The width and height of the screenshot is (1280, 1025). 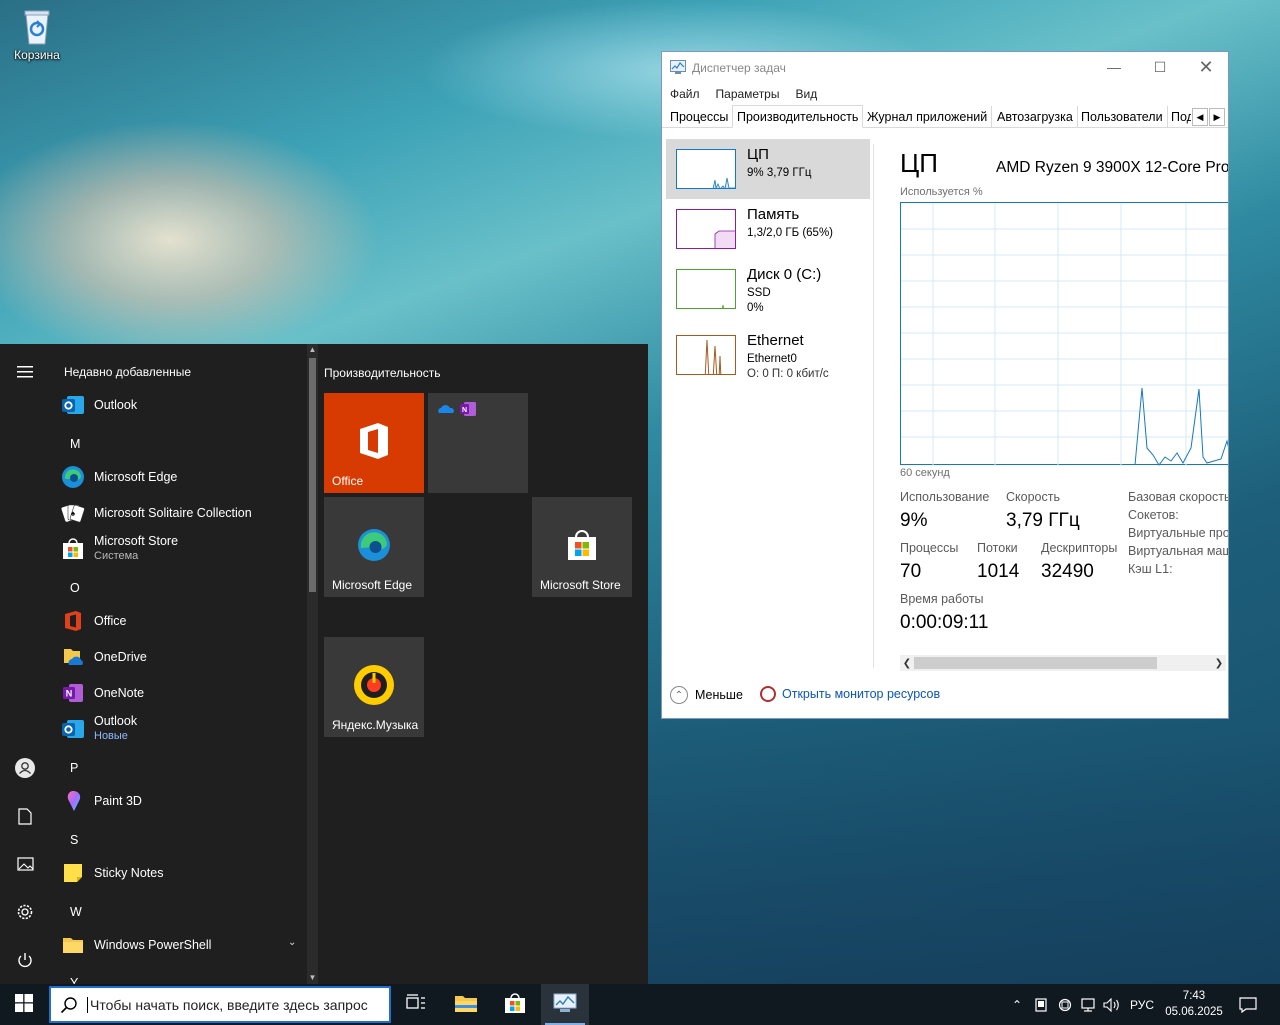 I want to click on app-name: Microsoft Edge, so click(x=136, y=476).